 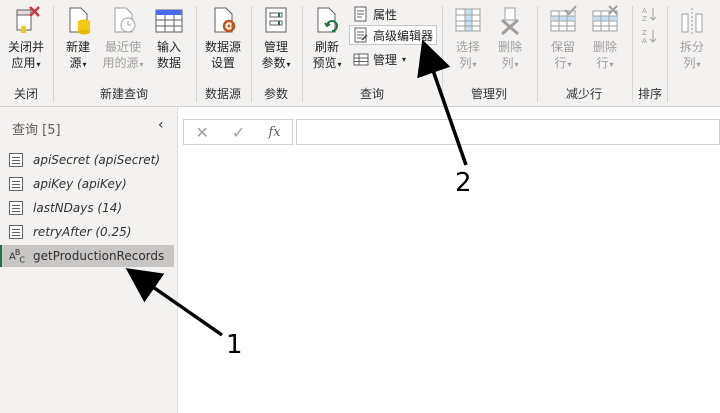 What do you see at coordinates (489, 53) in the screenshot?
I see `group-manage-columns: 选择 列▾ 删除 列▾ 管理列` at bounding box center [489, 53].